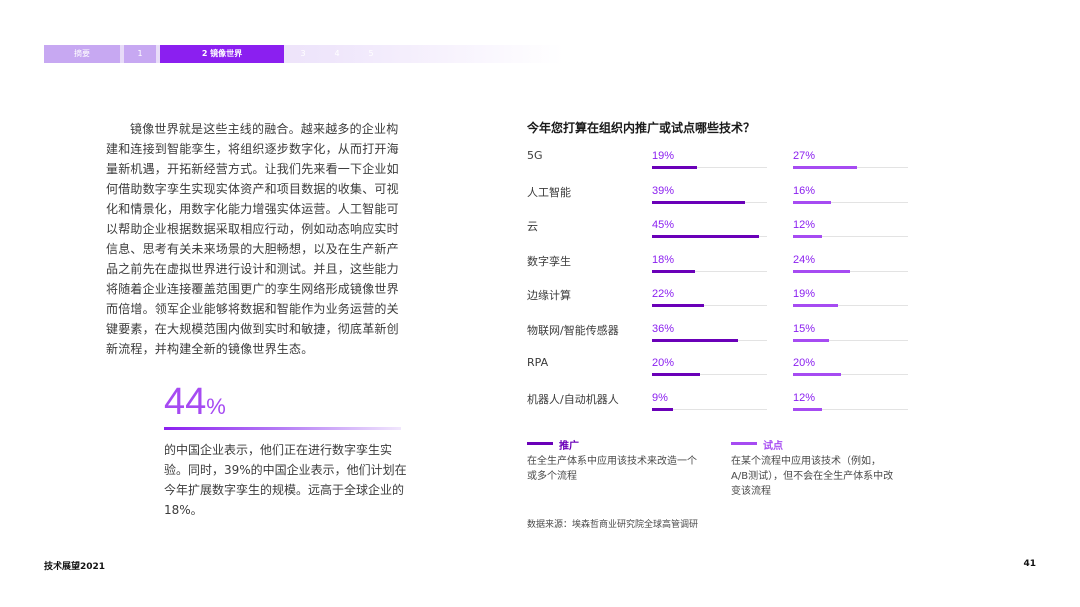  I want to click on value-label-promote: 39%, so click(663, 190).